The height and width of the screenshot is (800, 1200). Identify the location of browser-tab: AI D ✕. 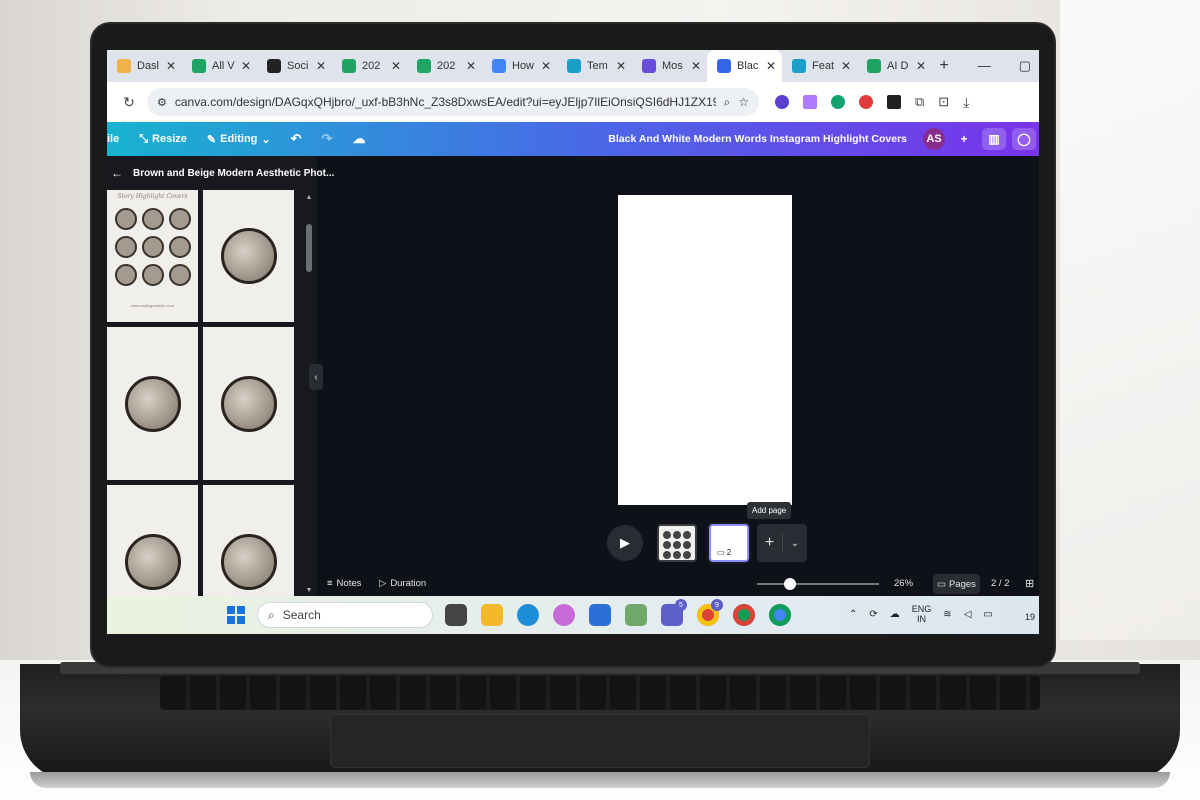
(894, 66).